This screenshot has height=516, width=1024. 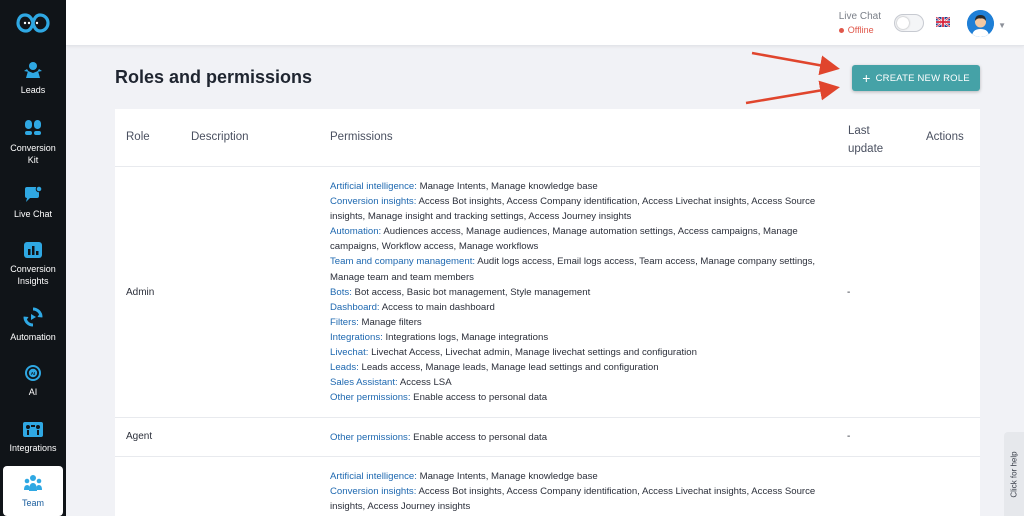 I want to click on sidebar-item-label: Live Chat, so click(x=33, y=214).